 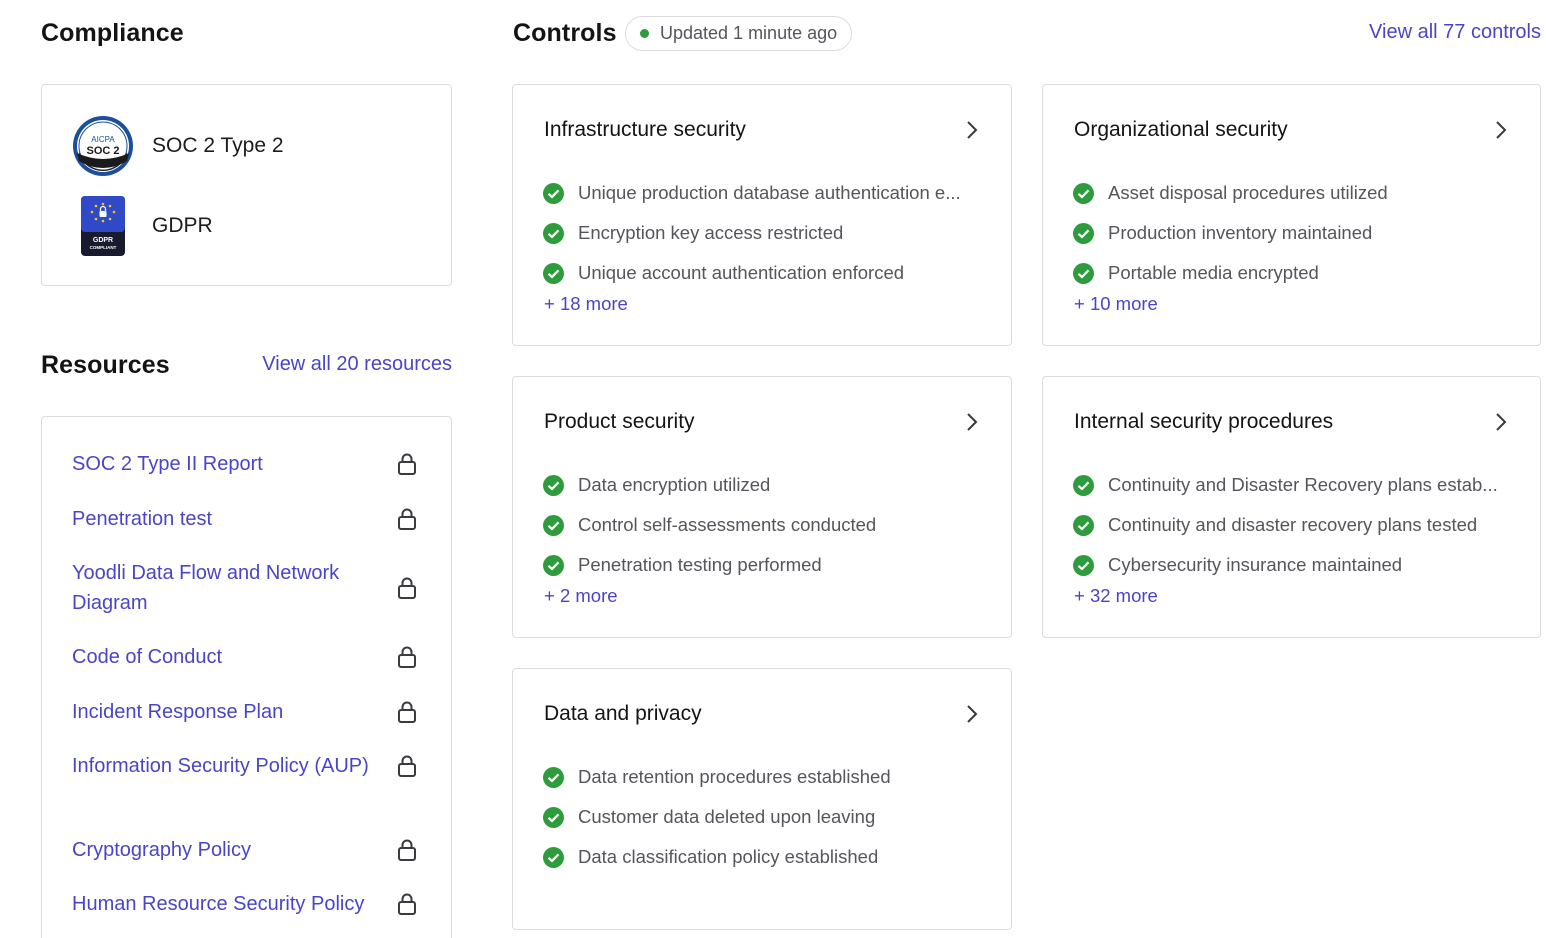 I want to click on show-more-link: + 2 more, so click(x=581, y=596).